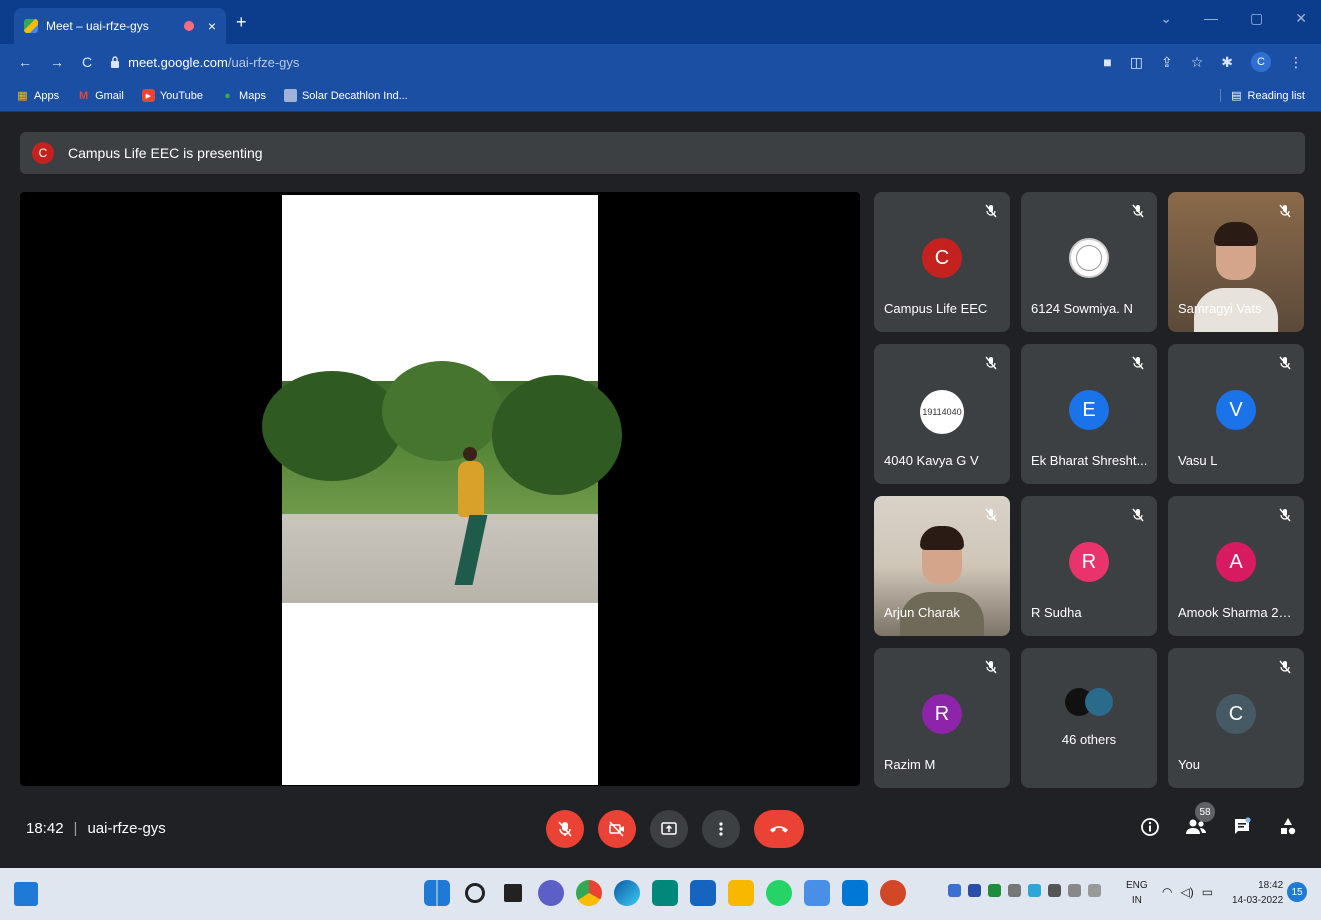 The width and height of the screenshot is (1321, 920). Describe the element at coordinates (1166, 18) in the screenshot. I see `tab-search-icon: ⌄` at that location.